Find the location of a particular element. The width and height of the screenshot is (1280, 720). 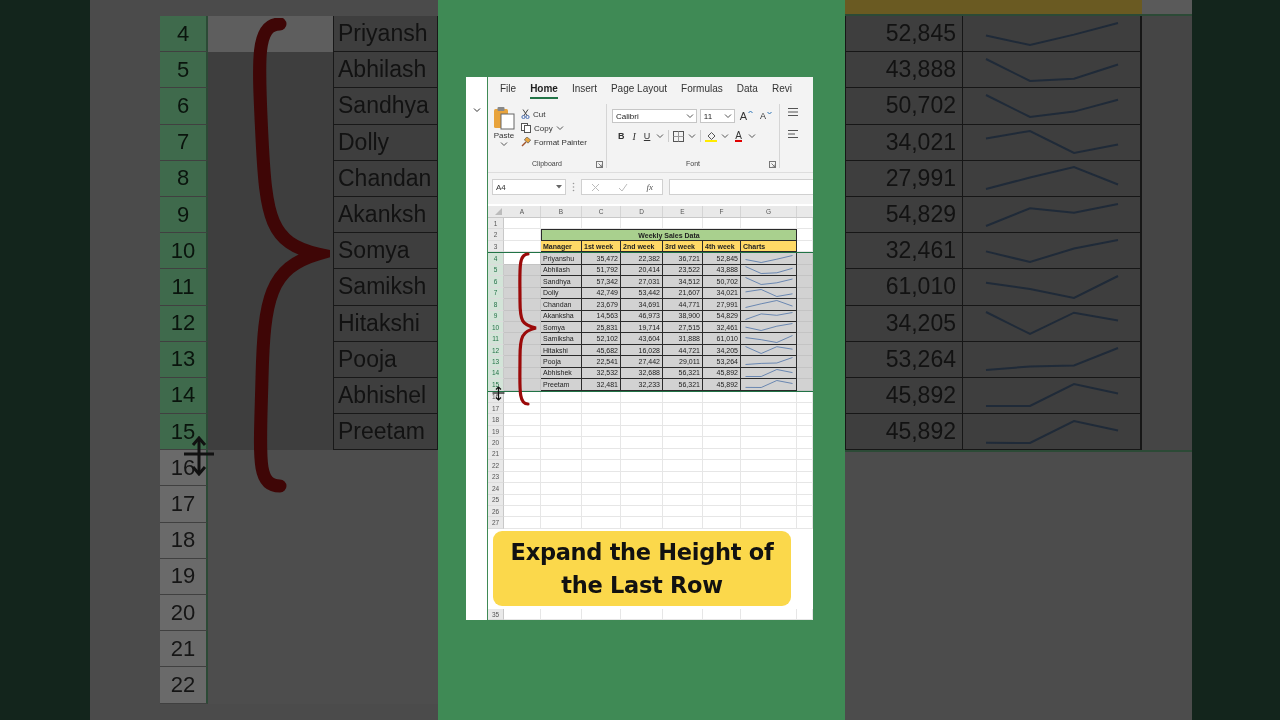

align-top-icon is located at coordinates (793, 112).